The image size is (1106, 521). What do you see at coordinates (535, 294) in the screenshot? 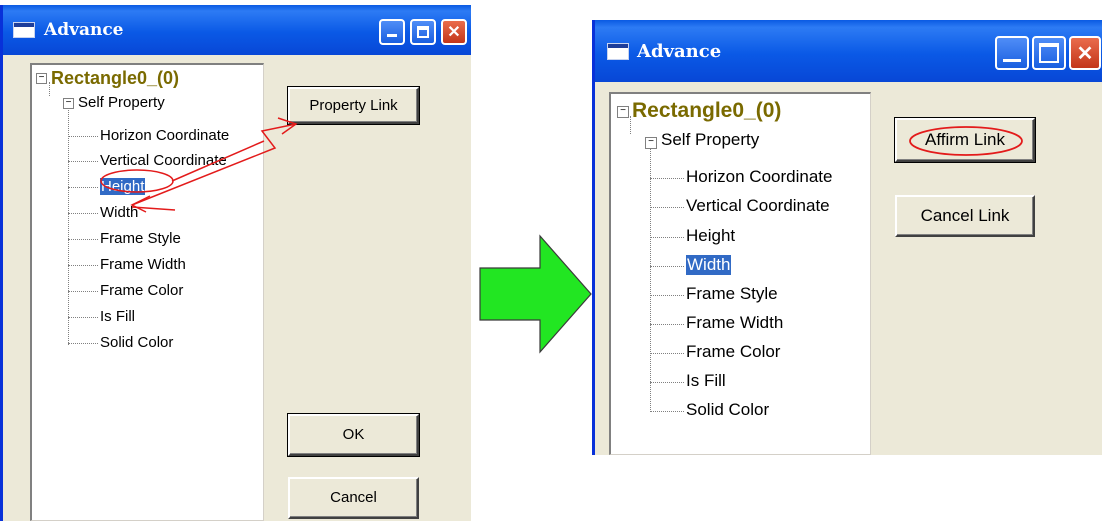
I see `right-arrow-icon` at bounding box center [535, 294].